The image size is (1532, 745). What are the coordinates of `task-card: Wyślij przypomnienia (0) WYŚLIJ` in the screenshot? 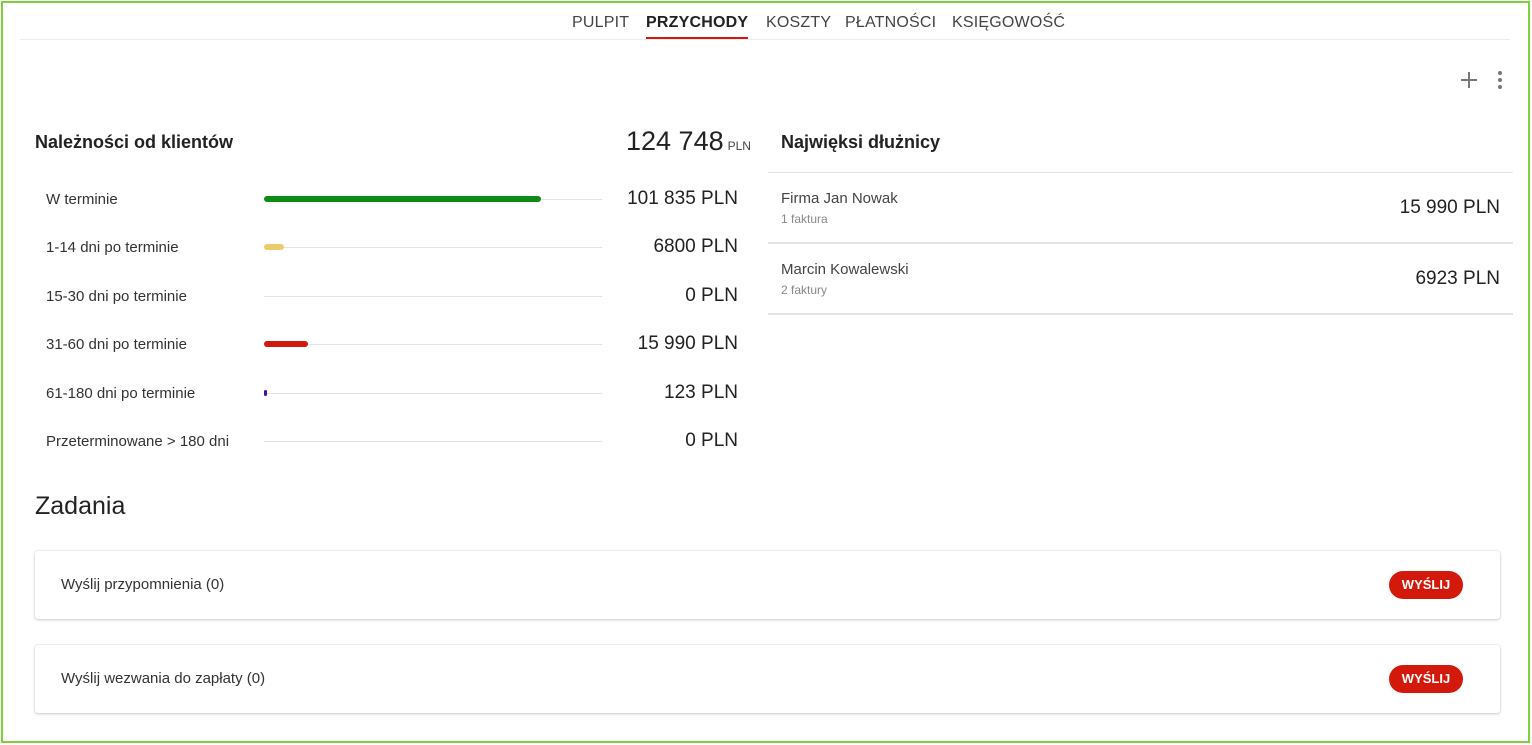 It's located at (767, 585).